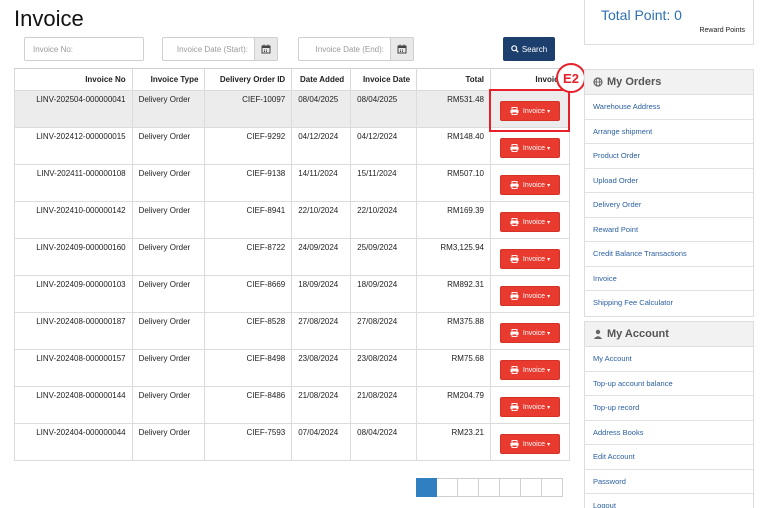  I want to click on invoice-action-cell: Invoice ▾, so click(530, 368).